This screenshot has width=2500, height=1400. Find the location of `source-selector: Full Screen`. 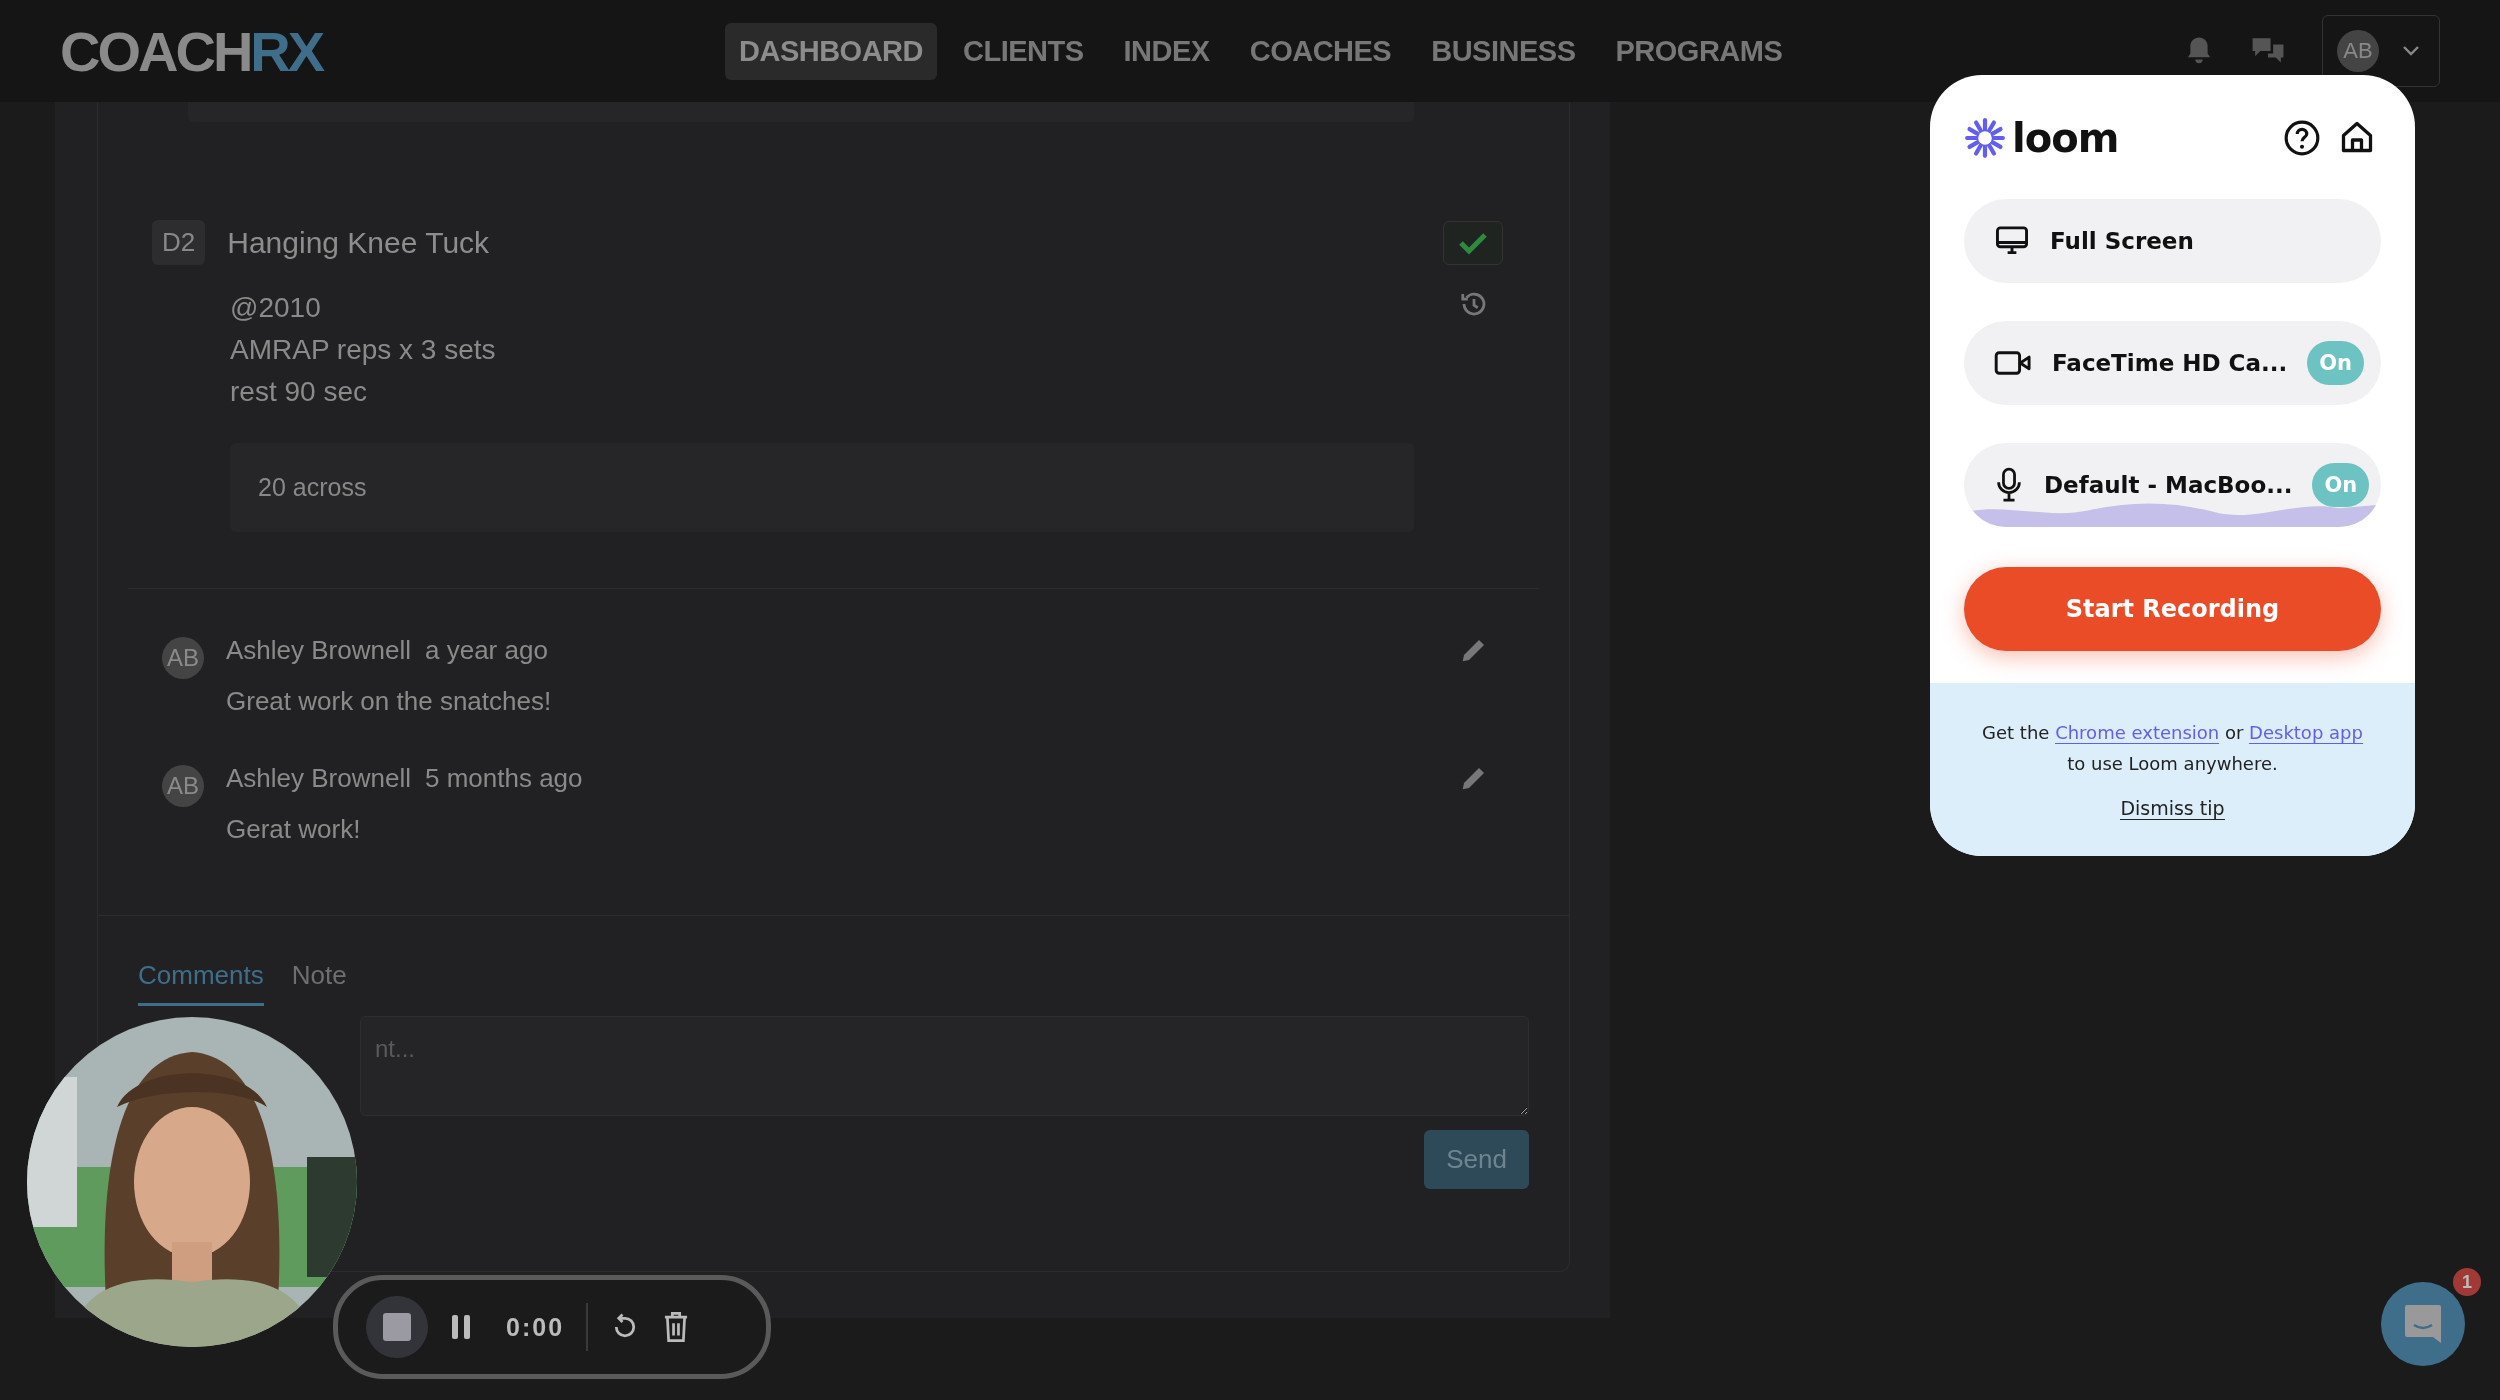

source-selector: Full Screen is located at coordinates (2172, 241).